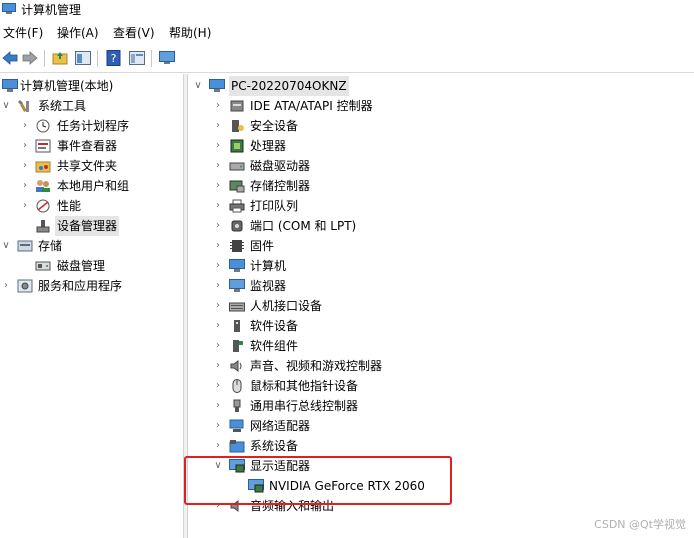 The image size is (694, 538). Describe the element at coordinates (280, 426) in the screenshot. I see `device-category-label: 网络适配器` at that location.